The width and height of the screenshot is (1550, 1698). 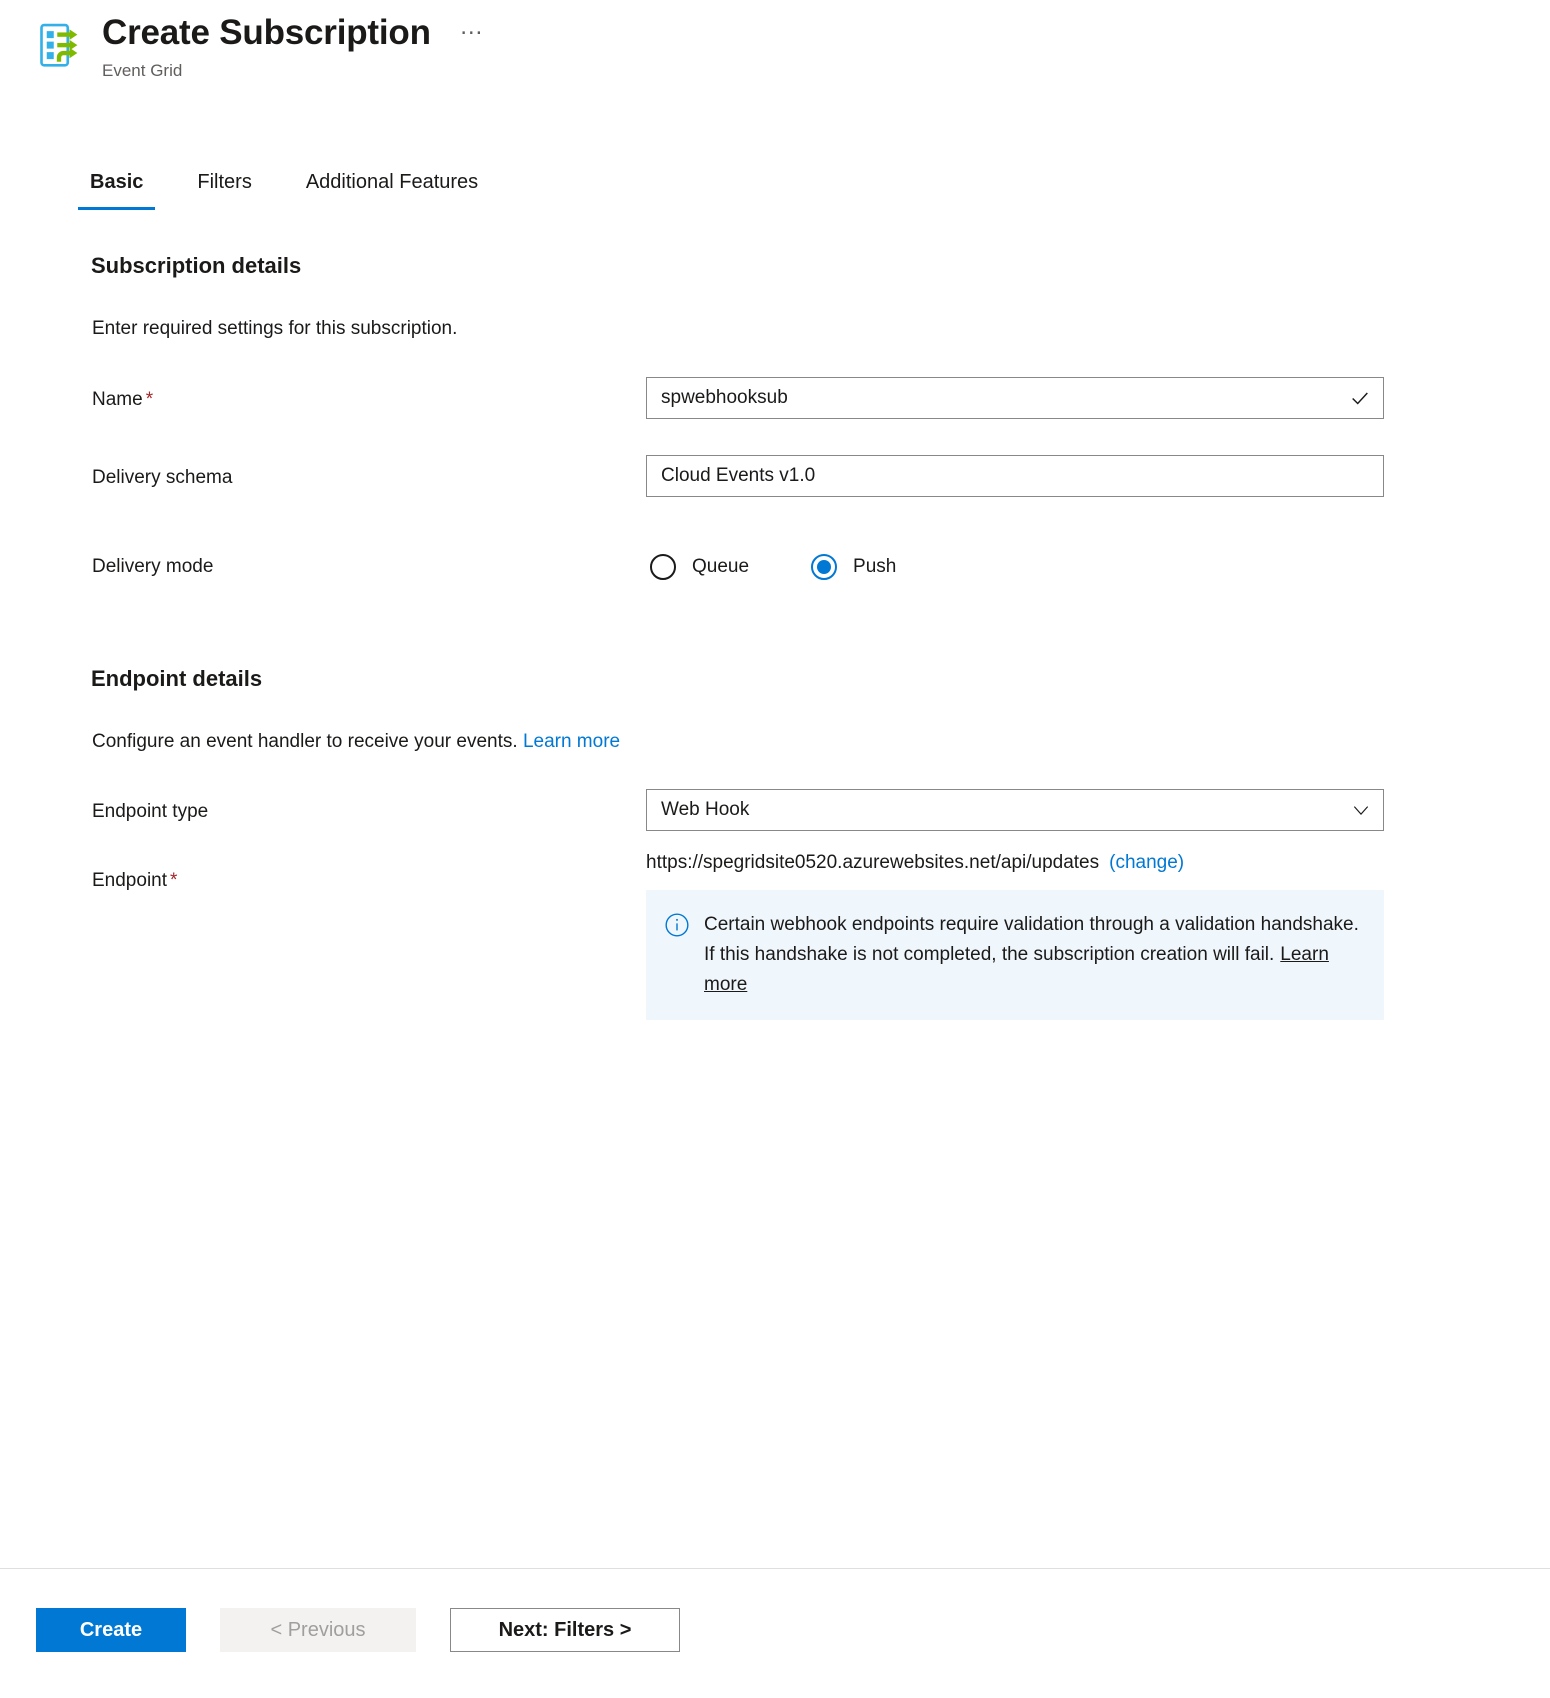 I want to click on title-block: Create Subscription … Event Grid, so click(x=293, y=46).